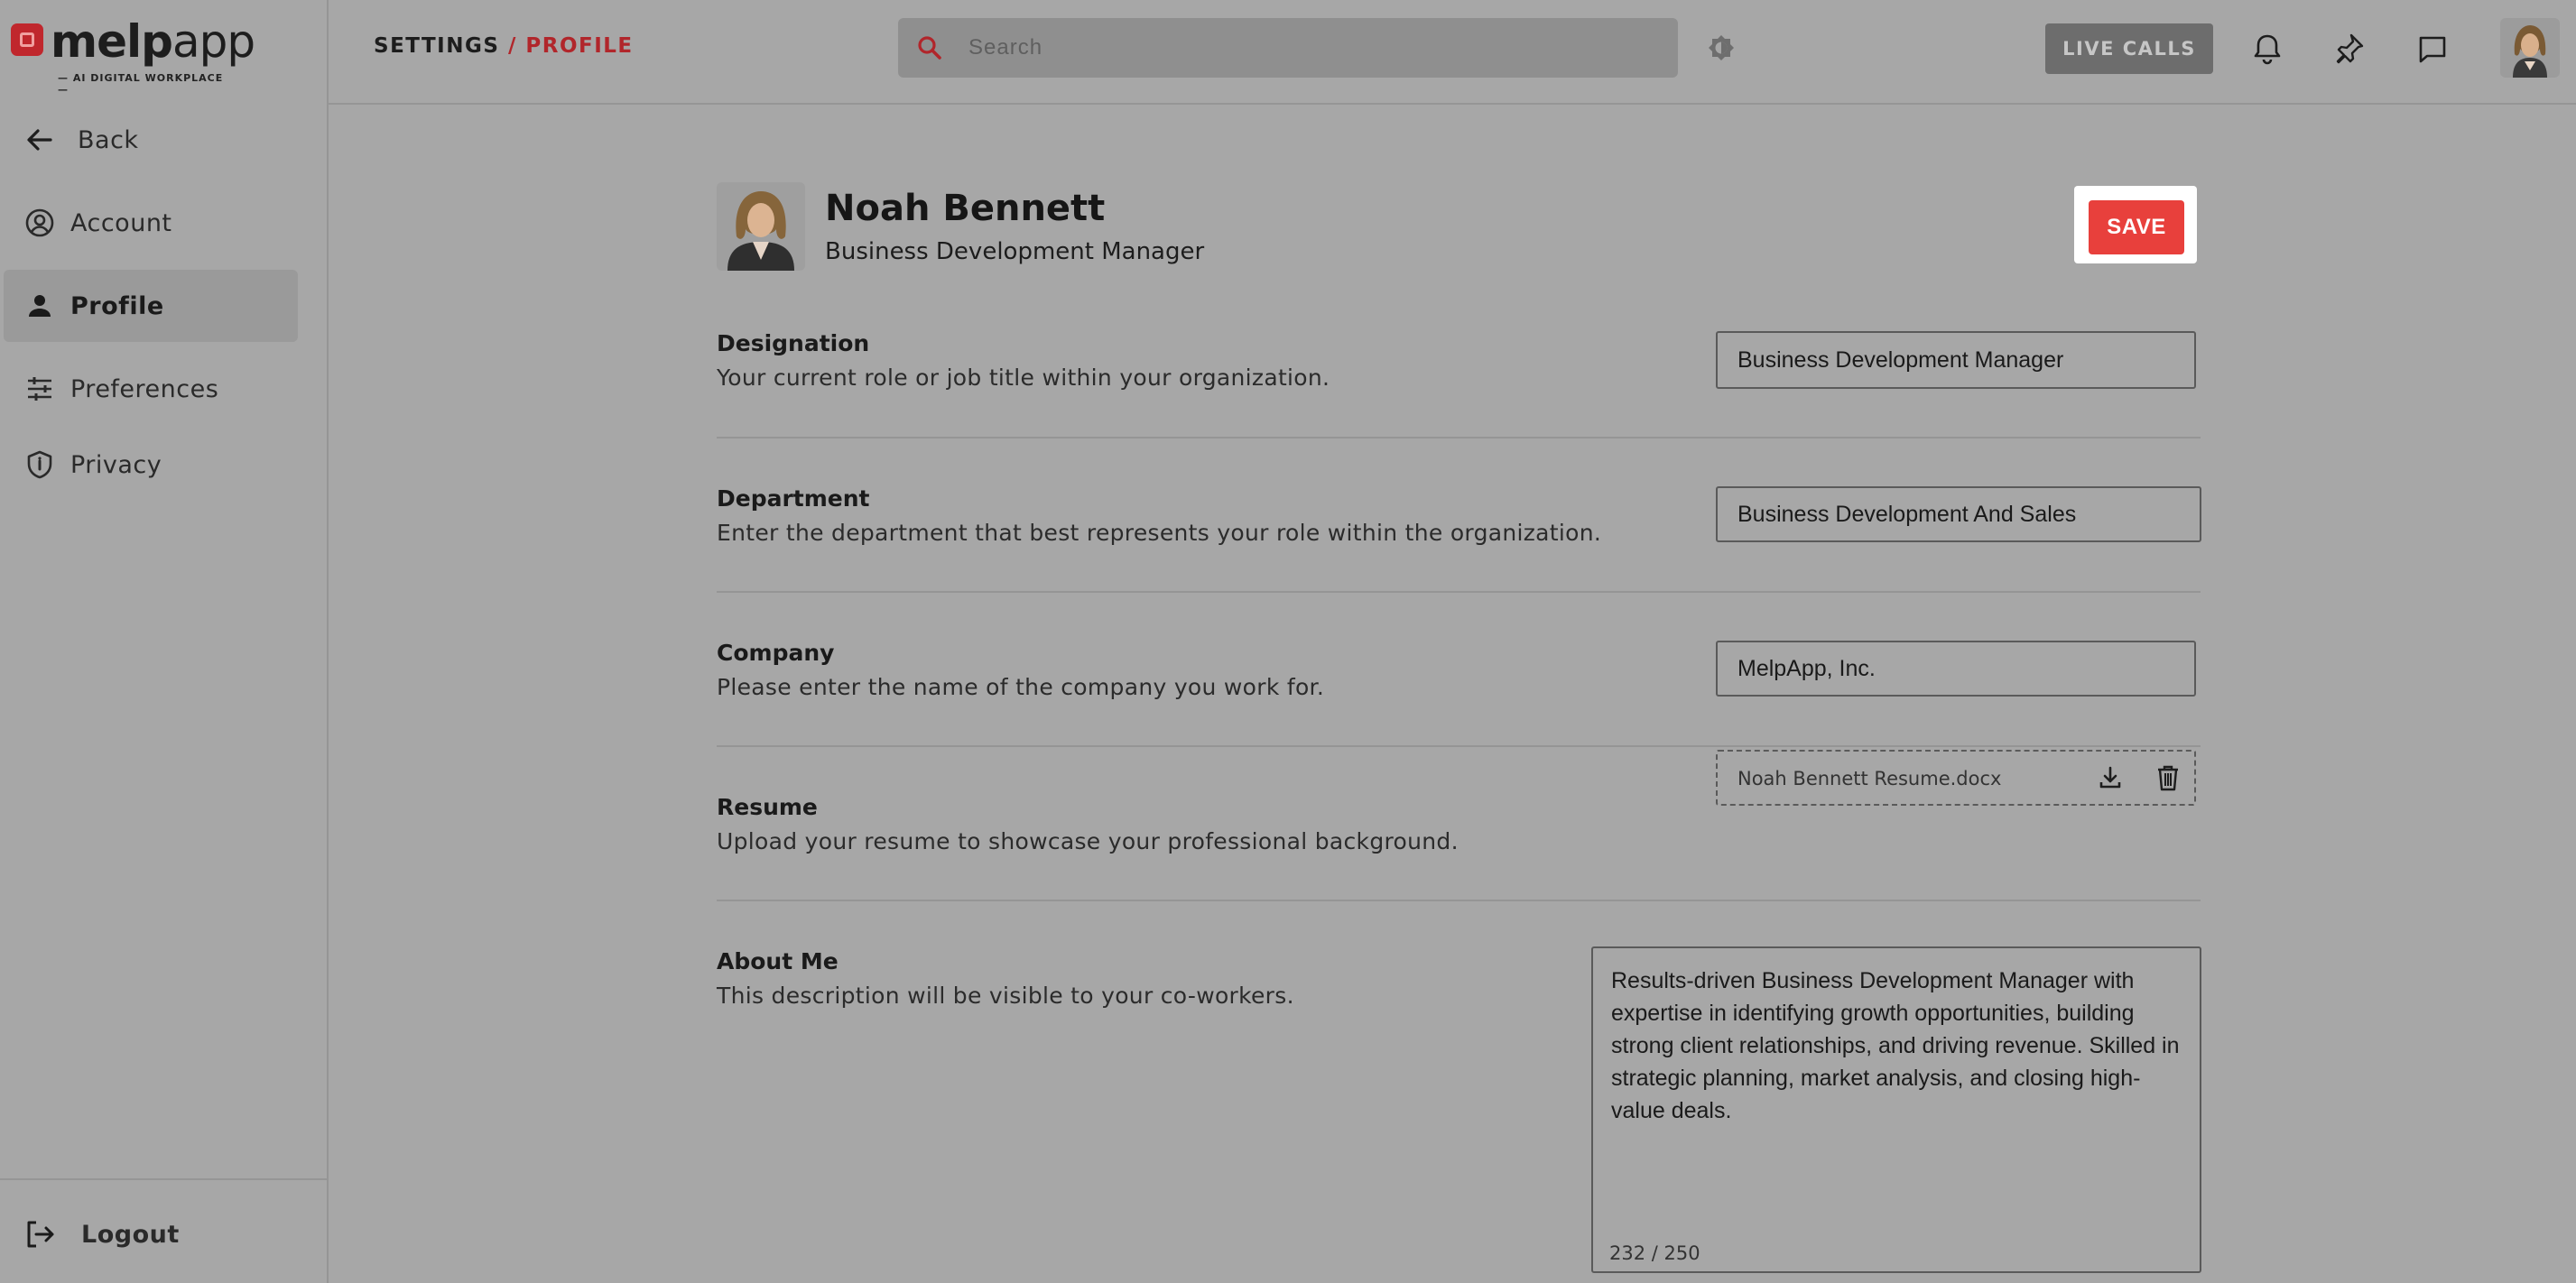 Image resolution: width=2576 pixels, height=1283 pixels. Describe the element at coordinates (776, 653) in the screenshot. I see `company-label: Company` at that location.